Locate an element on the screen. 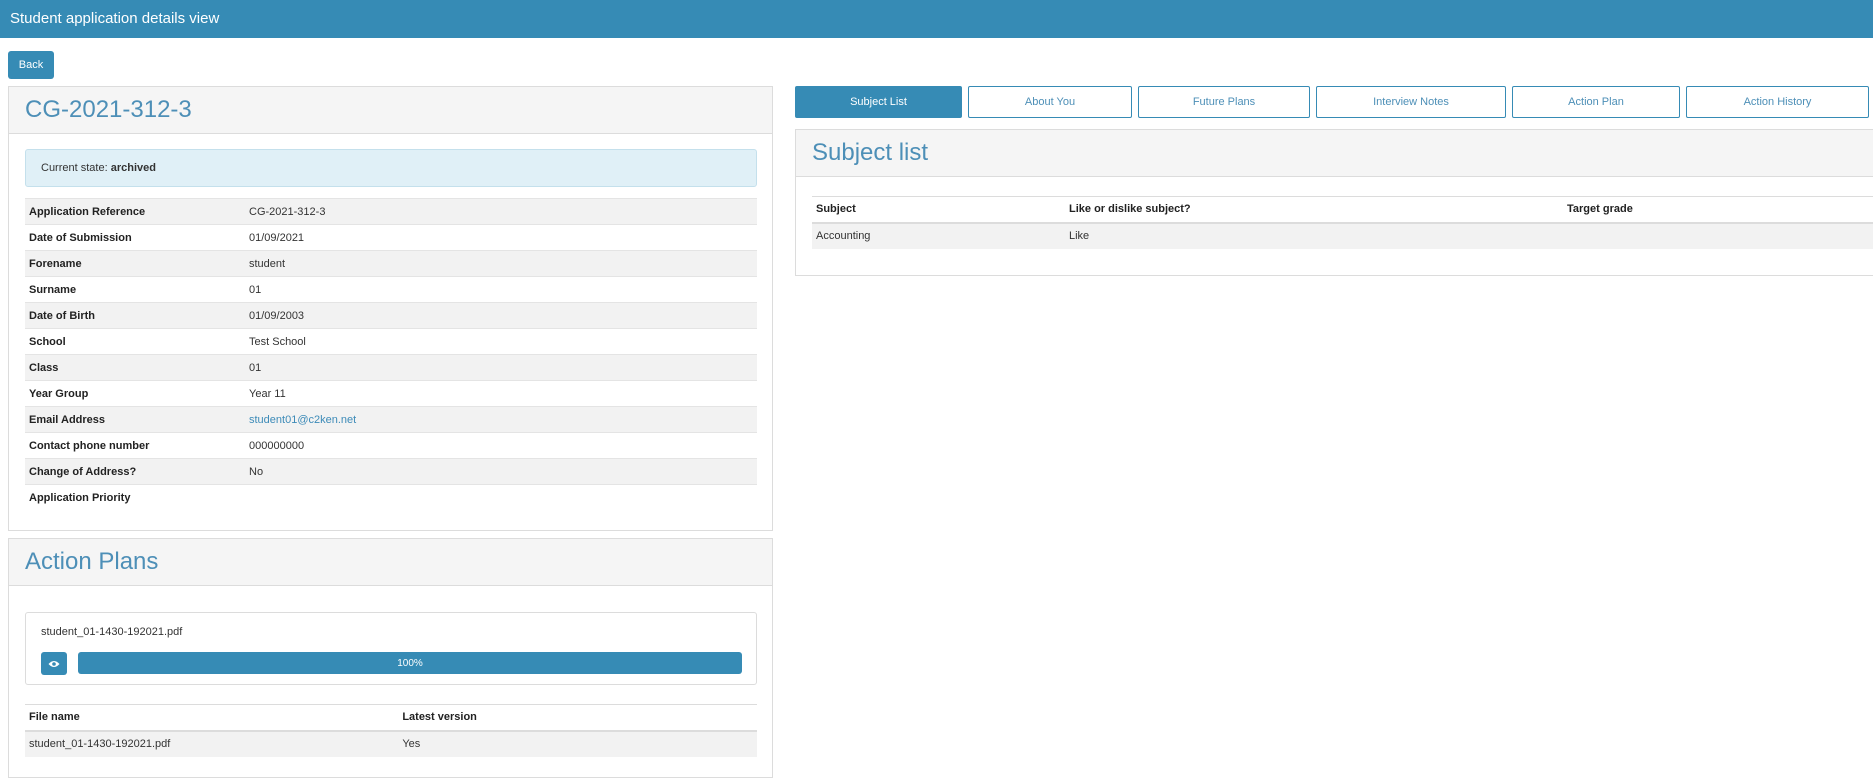 The width and height of the screenshot is (1873, 778). current-state-value: archived is located at coordinates (133, 168).